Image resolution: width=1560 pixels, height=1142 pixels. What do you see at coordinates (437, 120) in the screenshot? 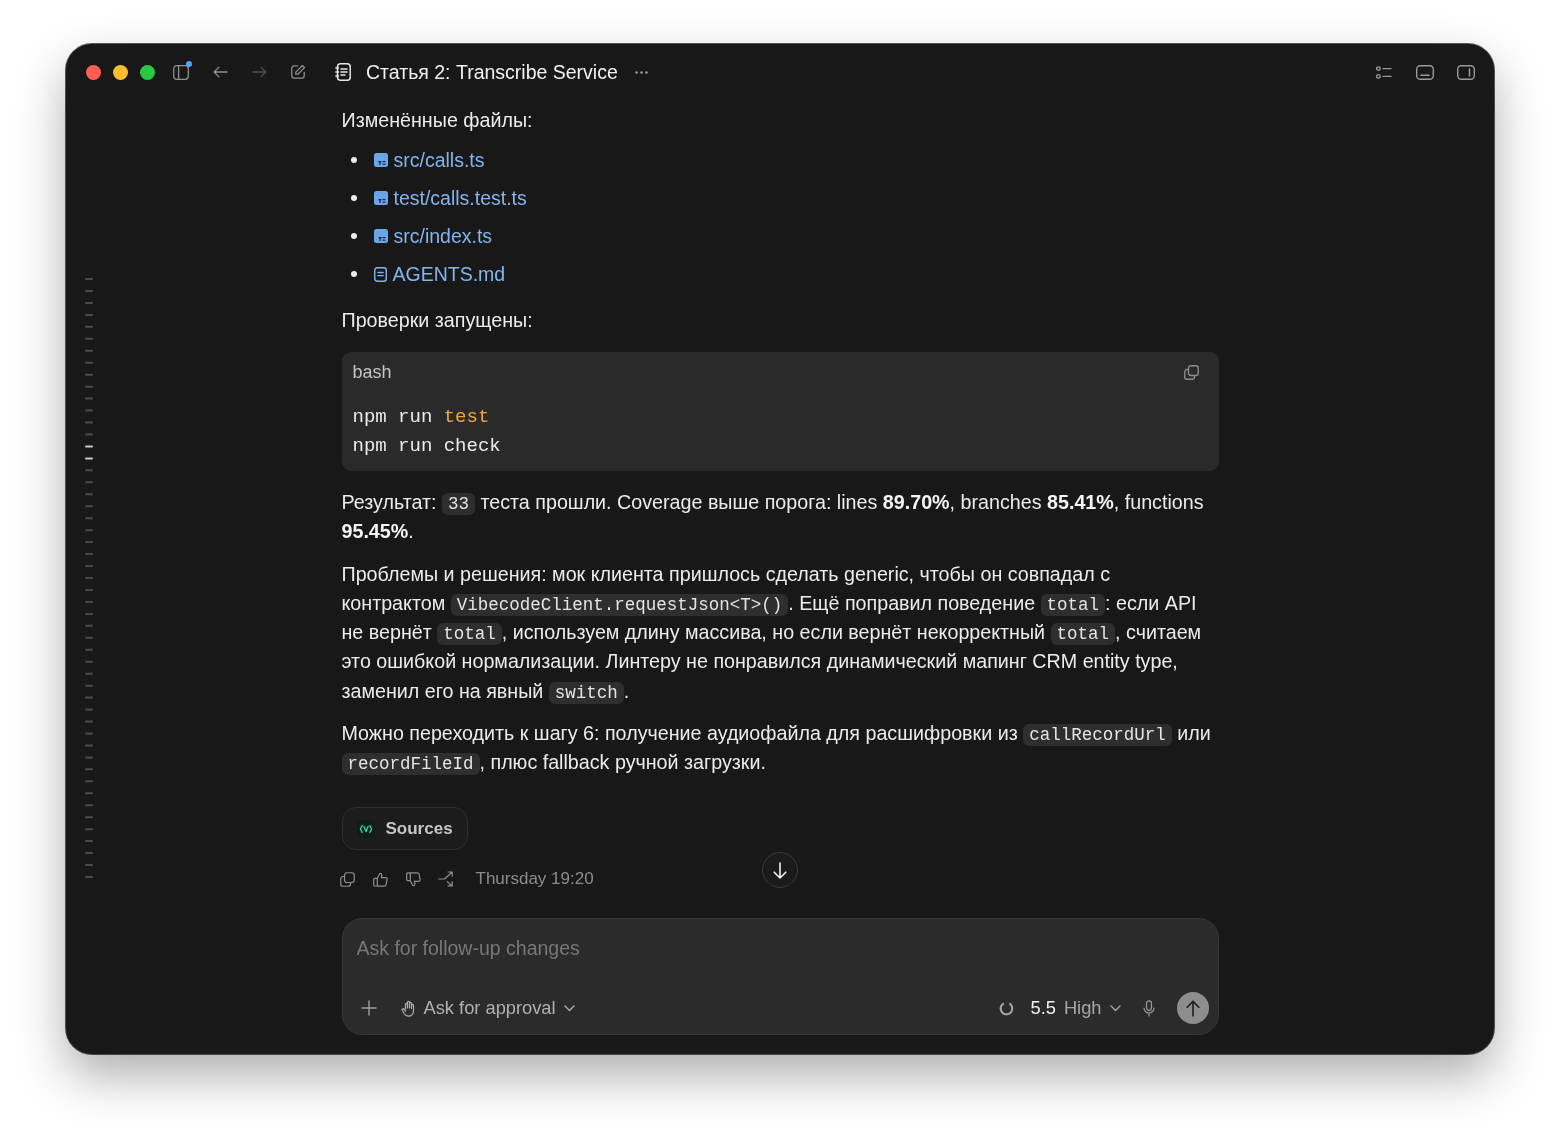
I see `message-paragraph: Изменённые файлы:` at bounding box center [437, 120].